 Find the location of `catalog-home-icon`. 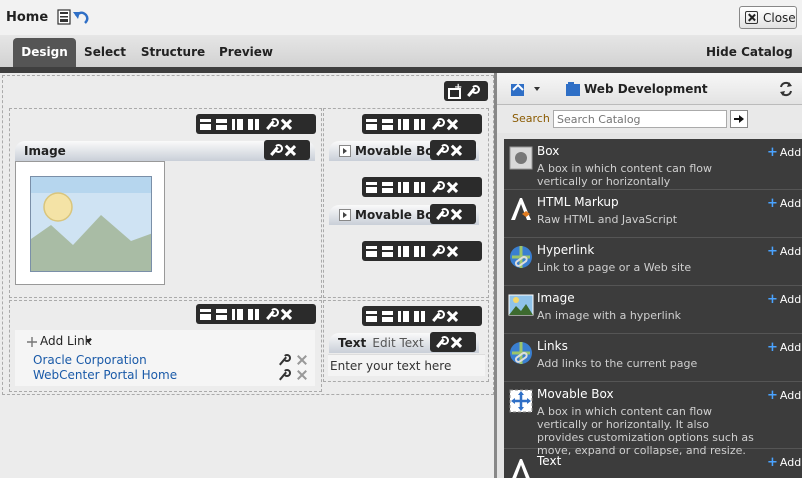

catalog-home-icon is located at coordinates (518, 89).